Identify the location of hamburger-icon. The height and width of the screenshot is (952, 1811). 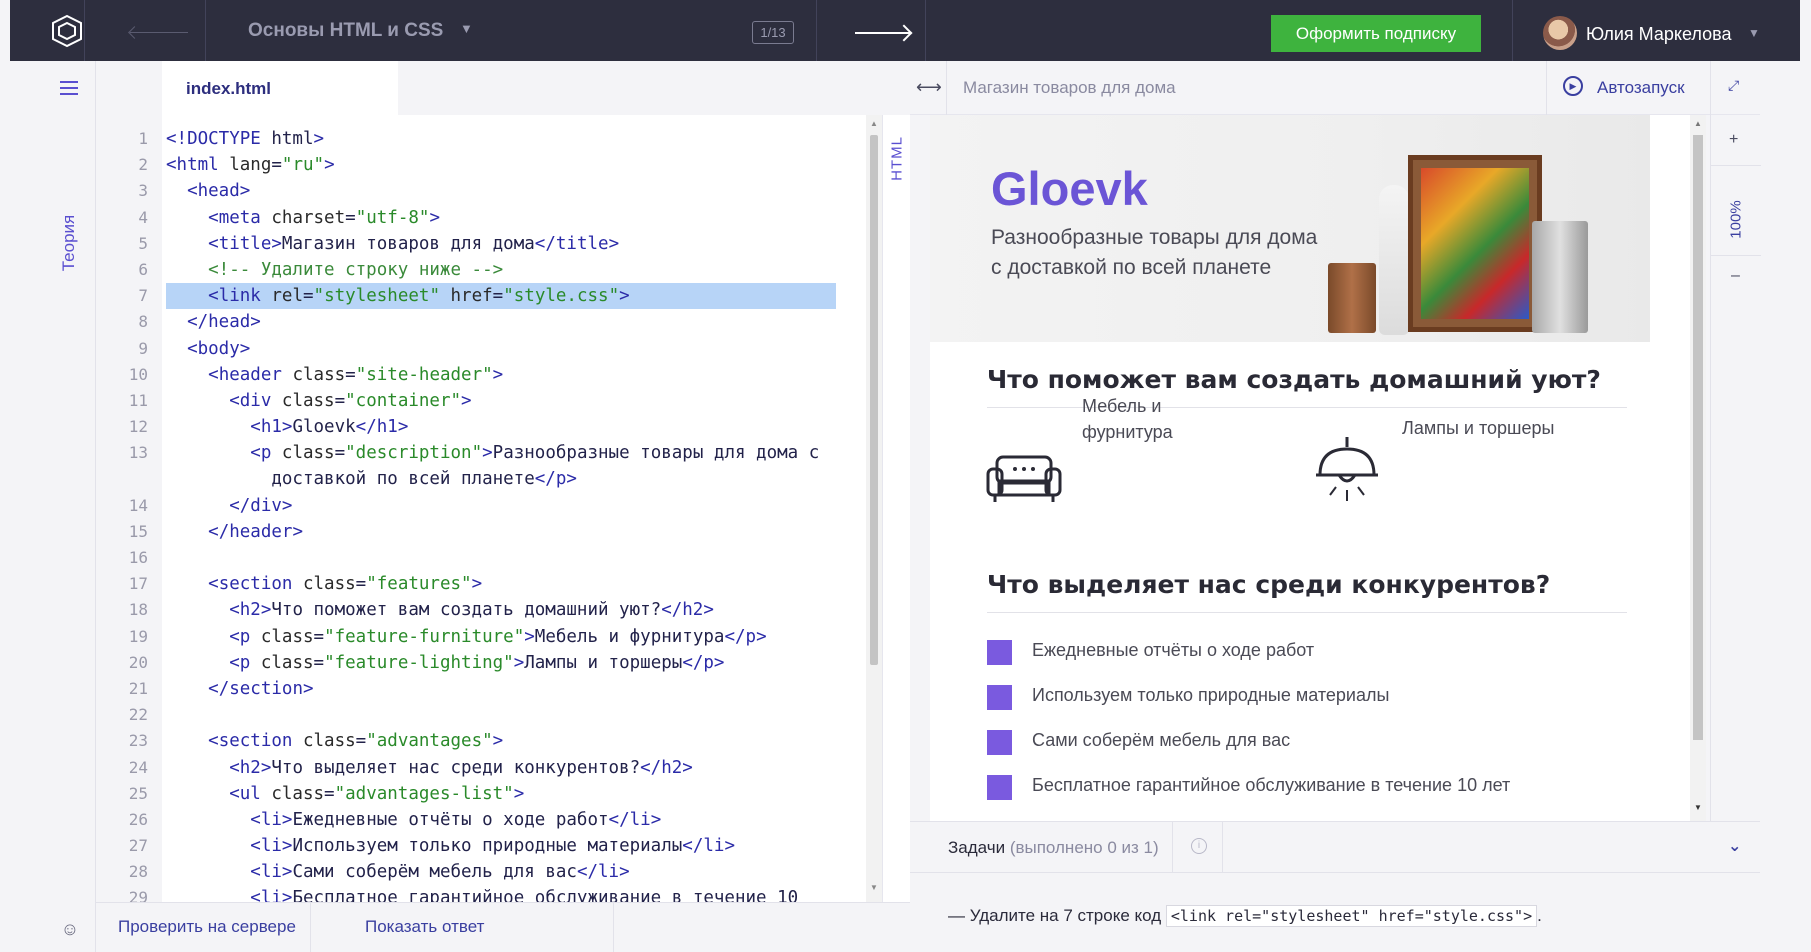
(69, 88).